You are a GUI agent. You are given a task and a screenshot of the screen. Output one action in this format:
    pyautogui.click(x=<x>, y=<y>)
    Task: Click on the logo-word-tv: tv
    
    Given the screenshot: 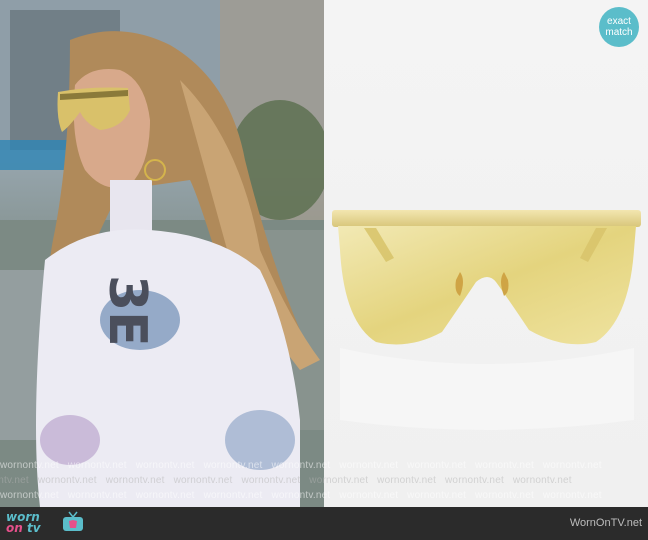 What is the action you would take?
    pyautogui.click(x=33, y=528)
    